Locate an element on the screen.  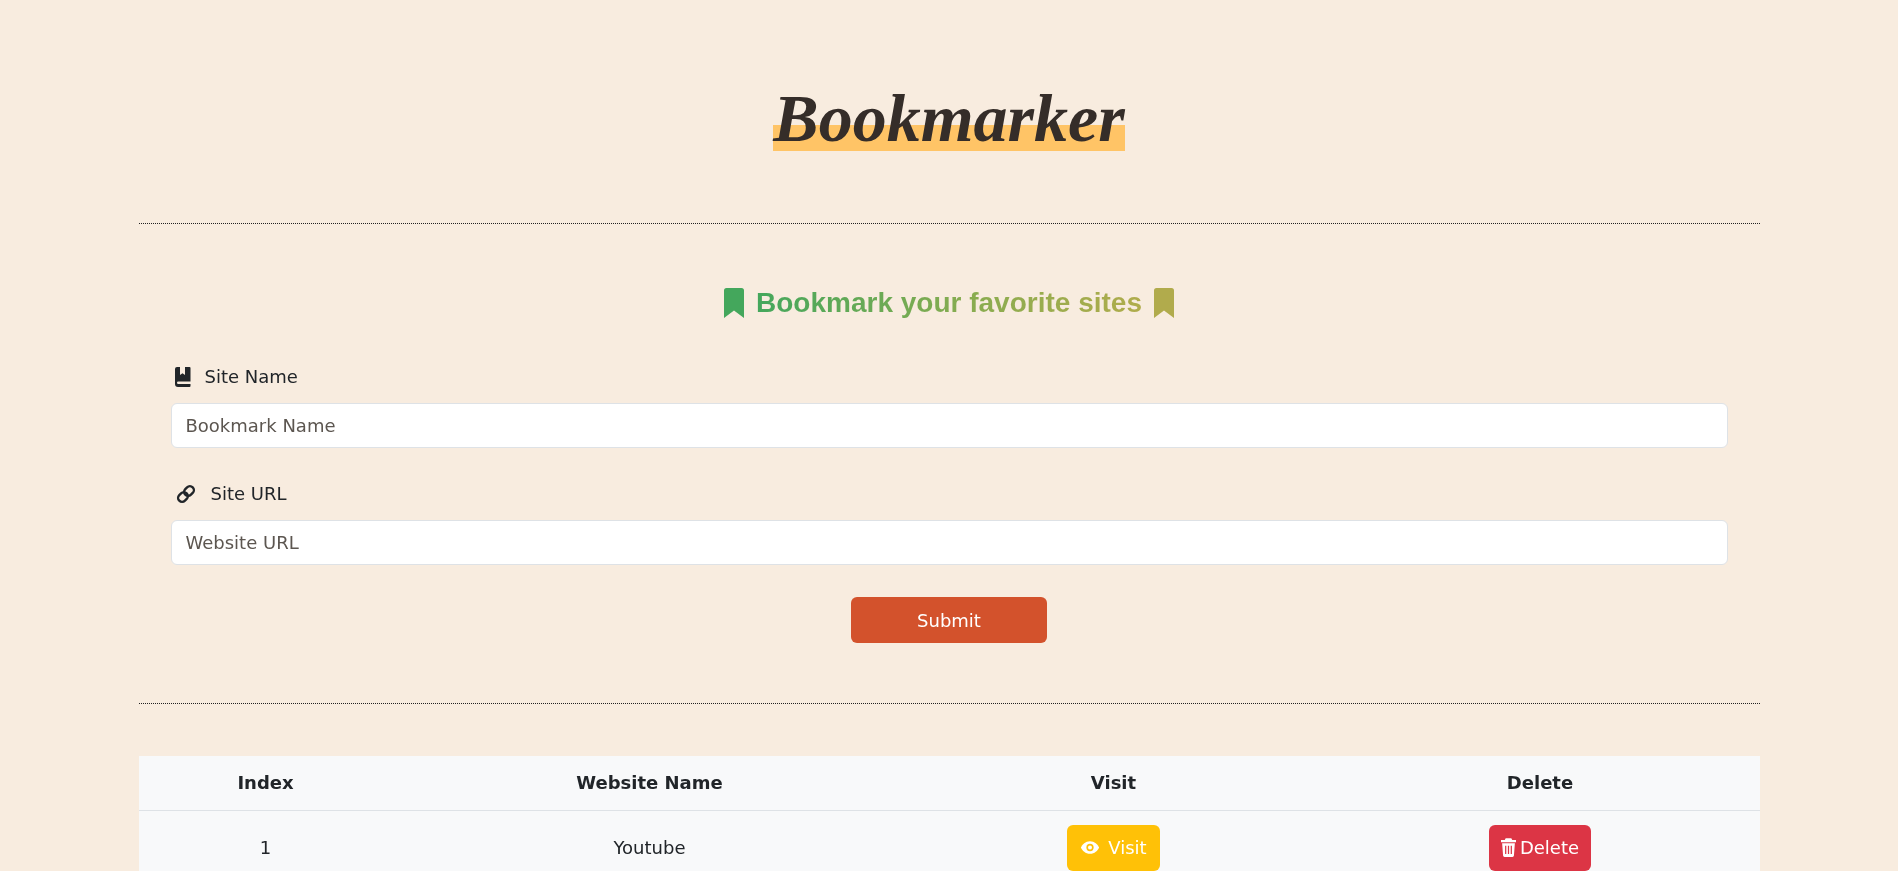
field-label: Site URL is located at coordinates (248, 494).